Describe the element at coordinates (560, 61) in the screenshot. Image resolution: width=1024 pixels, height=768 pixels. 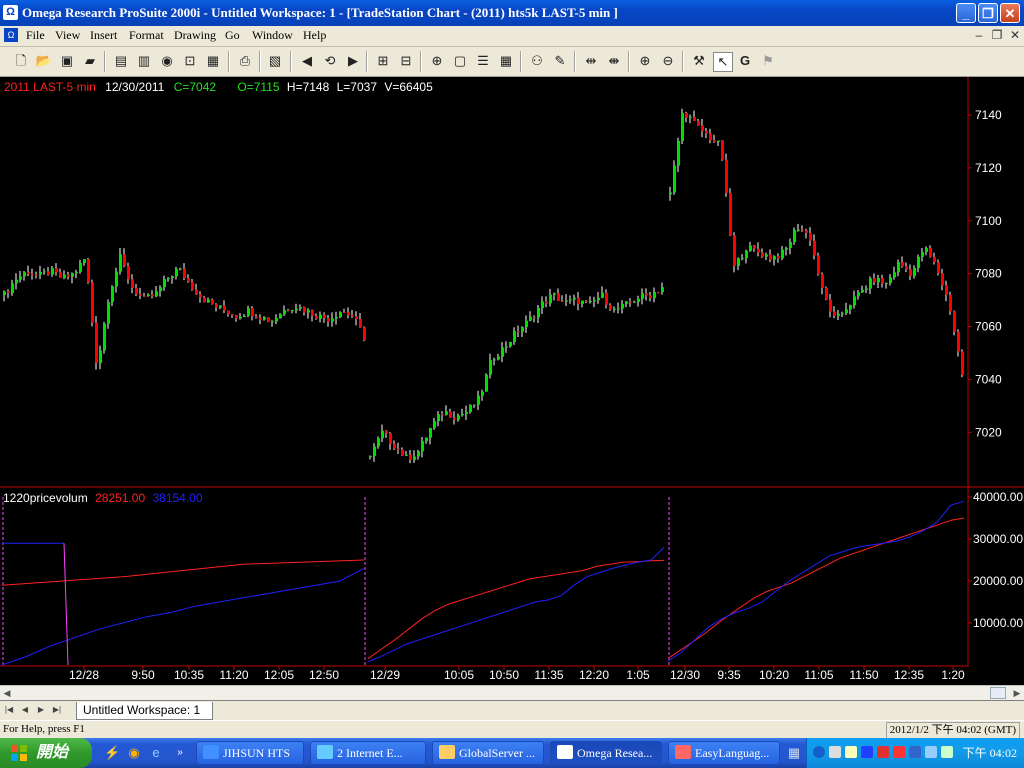
I see `pen-icon: ✎` at that location.